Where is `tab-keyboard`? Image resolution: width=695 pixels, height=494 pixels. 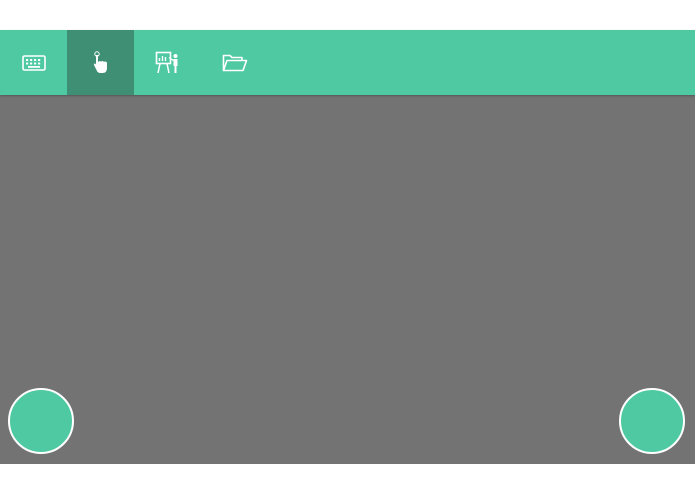
tab-keyboard is located at coordinates (33, 62).